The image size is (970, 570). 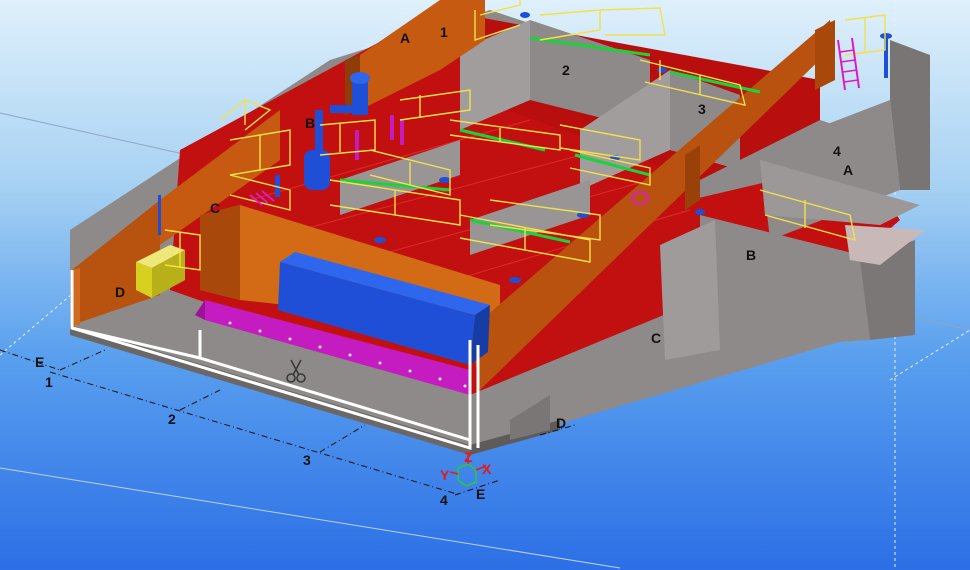 I want to click on grid-label-e-left: E, so click(x=39, y=362).